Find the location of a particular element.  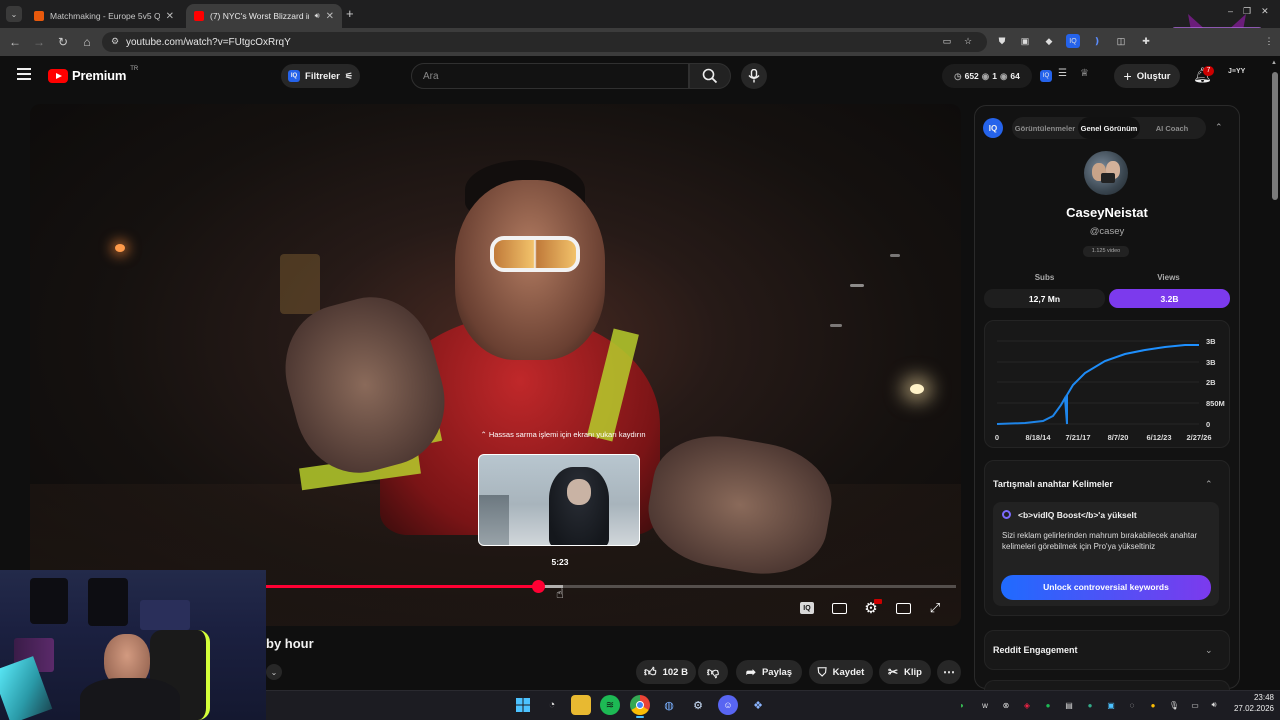

x-tick: 2/27/26 is located at coordinates (1198, 437).